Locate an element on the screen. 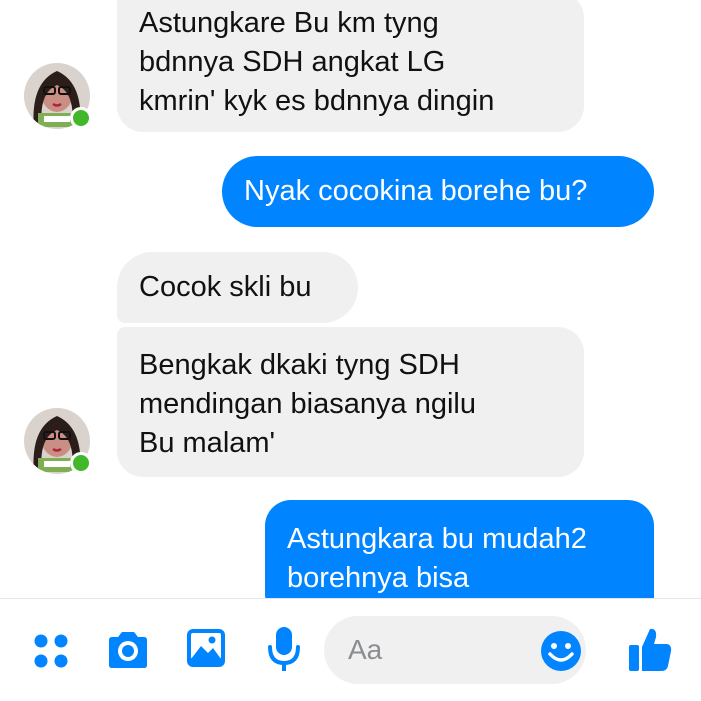 Image resolution: width=701 pixels, height=701 pixels. camera-icon is located at coordinates (128, 650).